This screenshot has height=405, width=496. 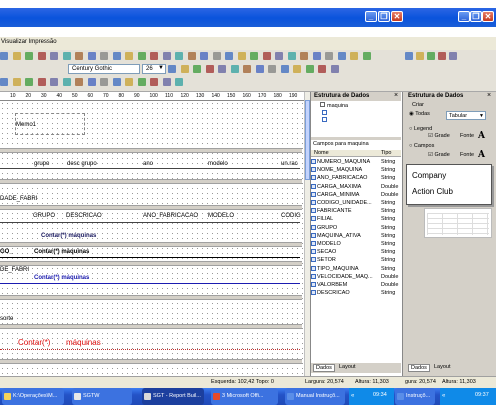 What do you see at coordinates (420, 129) in the screenshot?
I see `legend-radio: ○ Legend` at bounding box center [420, 129].